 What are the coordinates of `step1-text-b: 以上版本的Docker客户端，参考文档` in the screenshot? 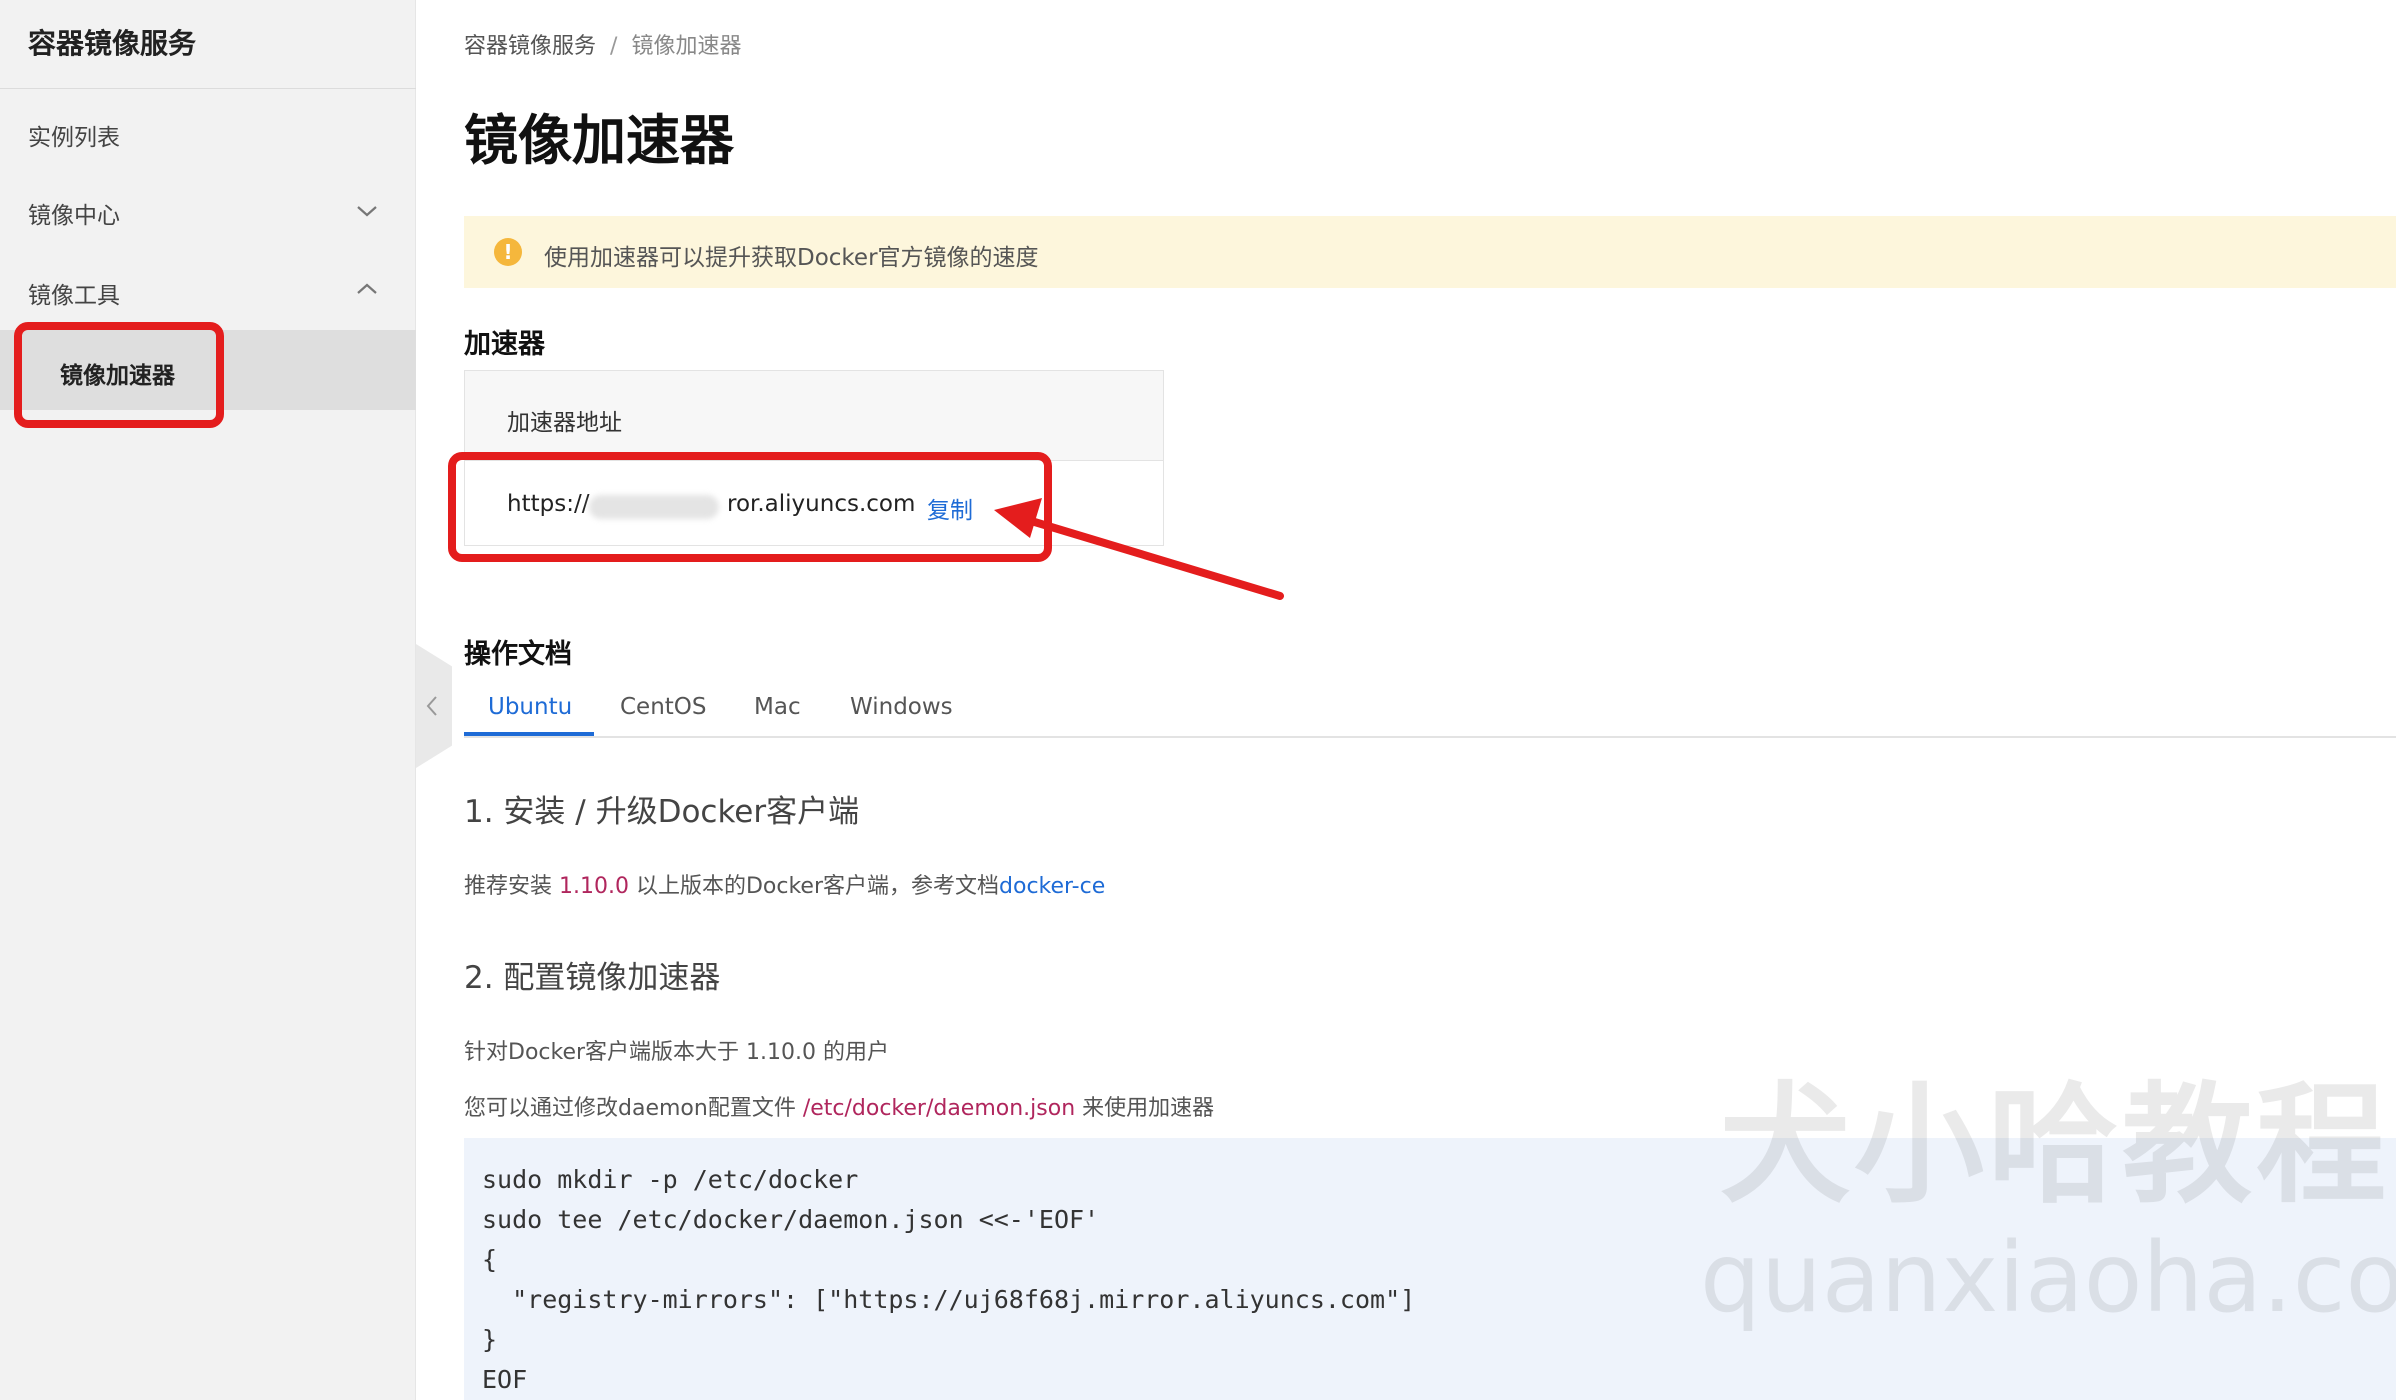 It's located at (814, 886).